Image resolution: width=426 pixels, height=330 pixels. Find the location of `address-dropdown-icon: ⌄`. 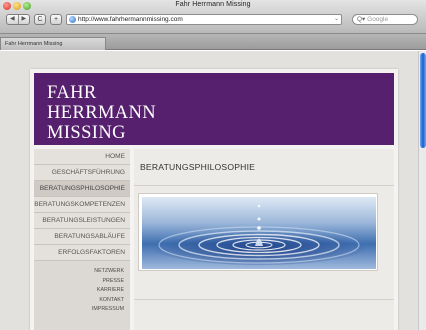

address-dropdown-icon: ⌄ is located at coordinates (336, 19).